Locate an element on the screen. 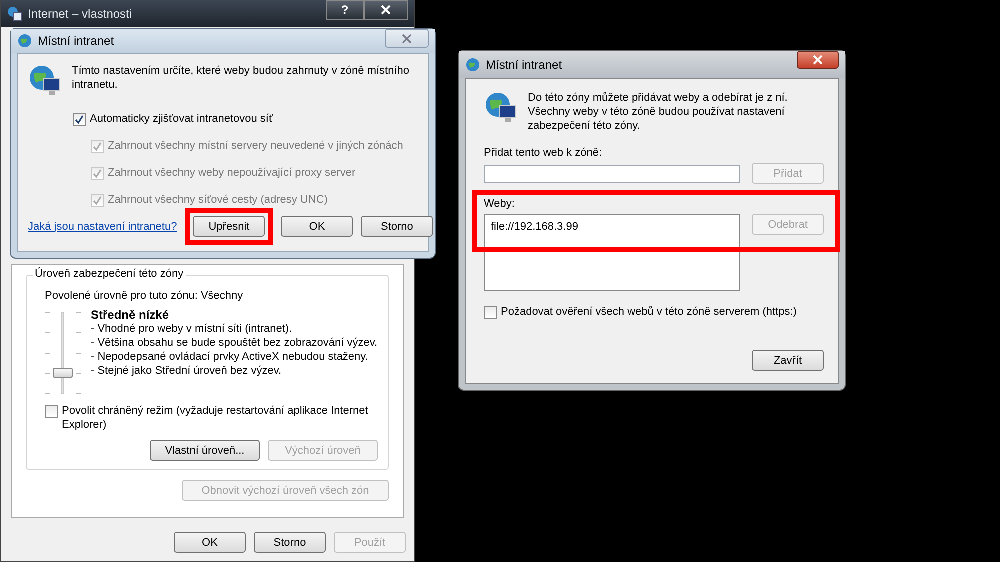  checkbox-label: Povolit chráněný režim (vyžaduje restartování aplikace Internet Explorer) is located at coordinates (216, 418).